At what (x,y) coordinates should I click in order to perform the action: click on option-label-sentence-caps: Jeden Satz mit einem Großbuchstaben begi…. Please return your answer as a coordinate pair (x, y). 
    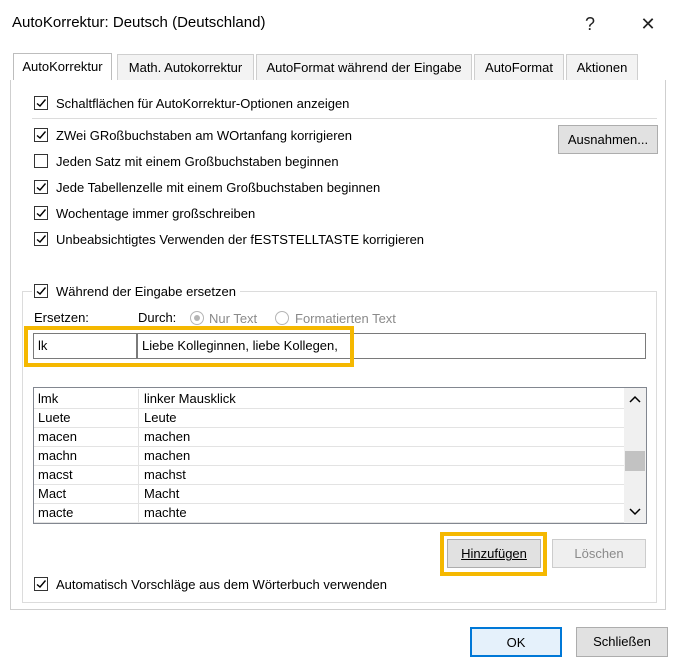
    Looking at the image, I should click on (197, 161).